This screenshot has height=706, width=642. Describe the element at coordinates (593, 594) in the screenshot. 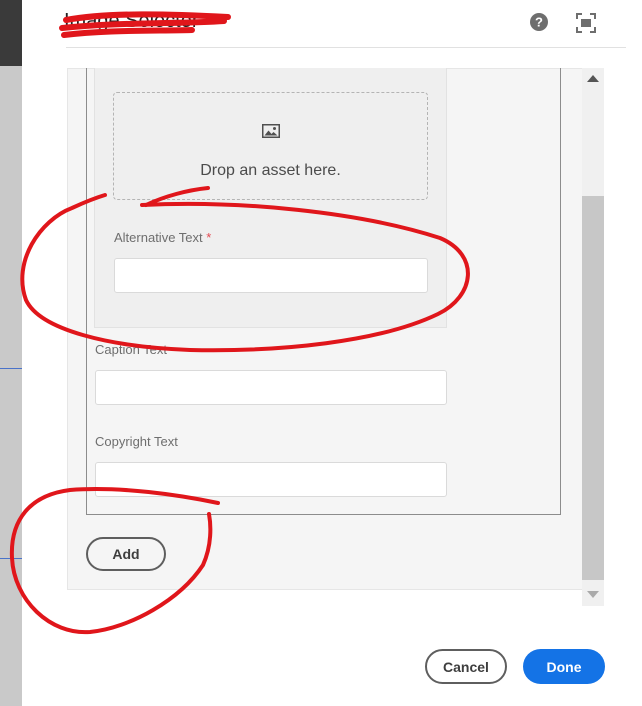

I see `scroll-down-arrow-icon` at that location.